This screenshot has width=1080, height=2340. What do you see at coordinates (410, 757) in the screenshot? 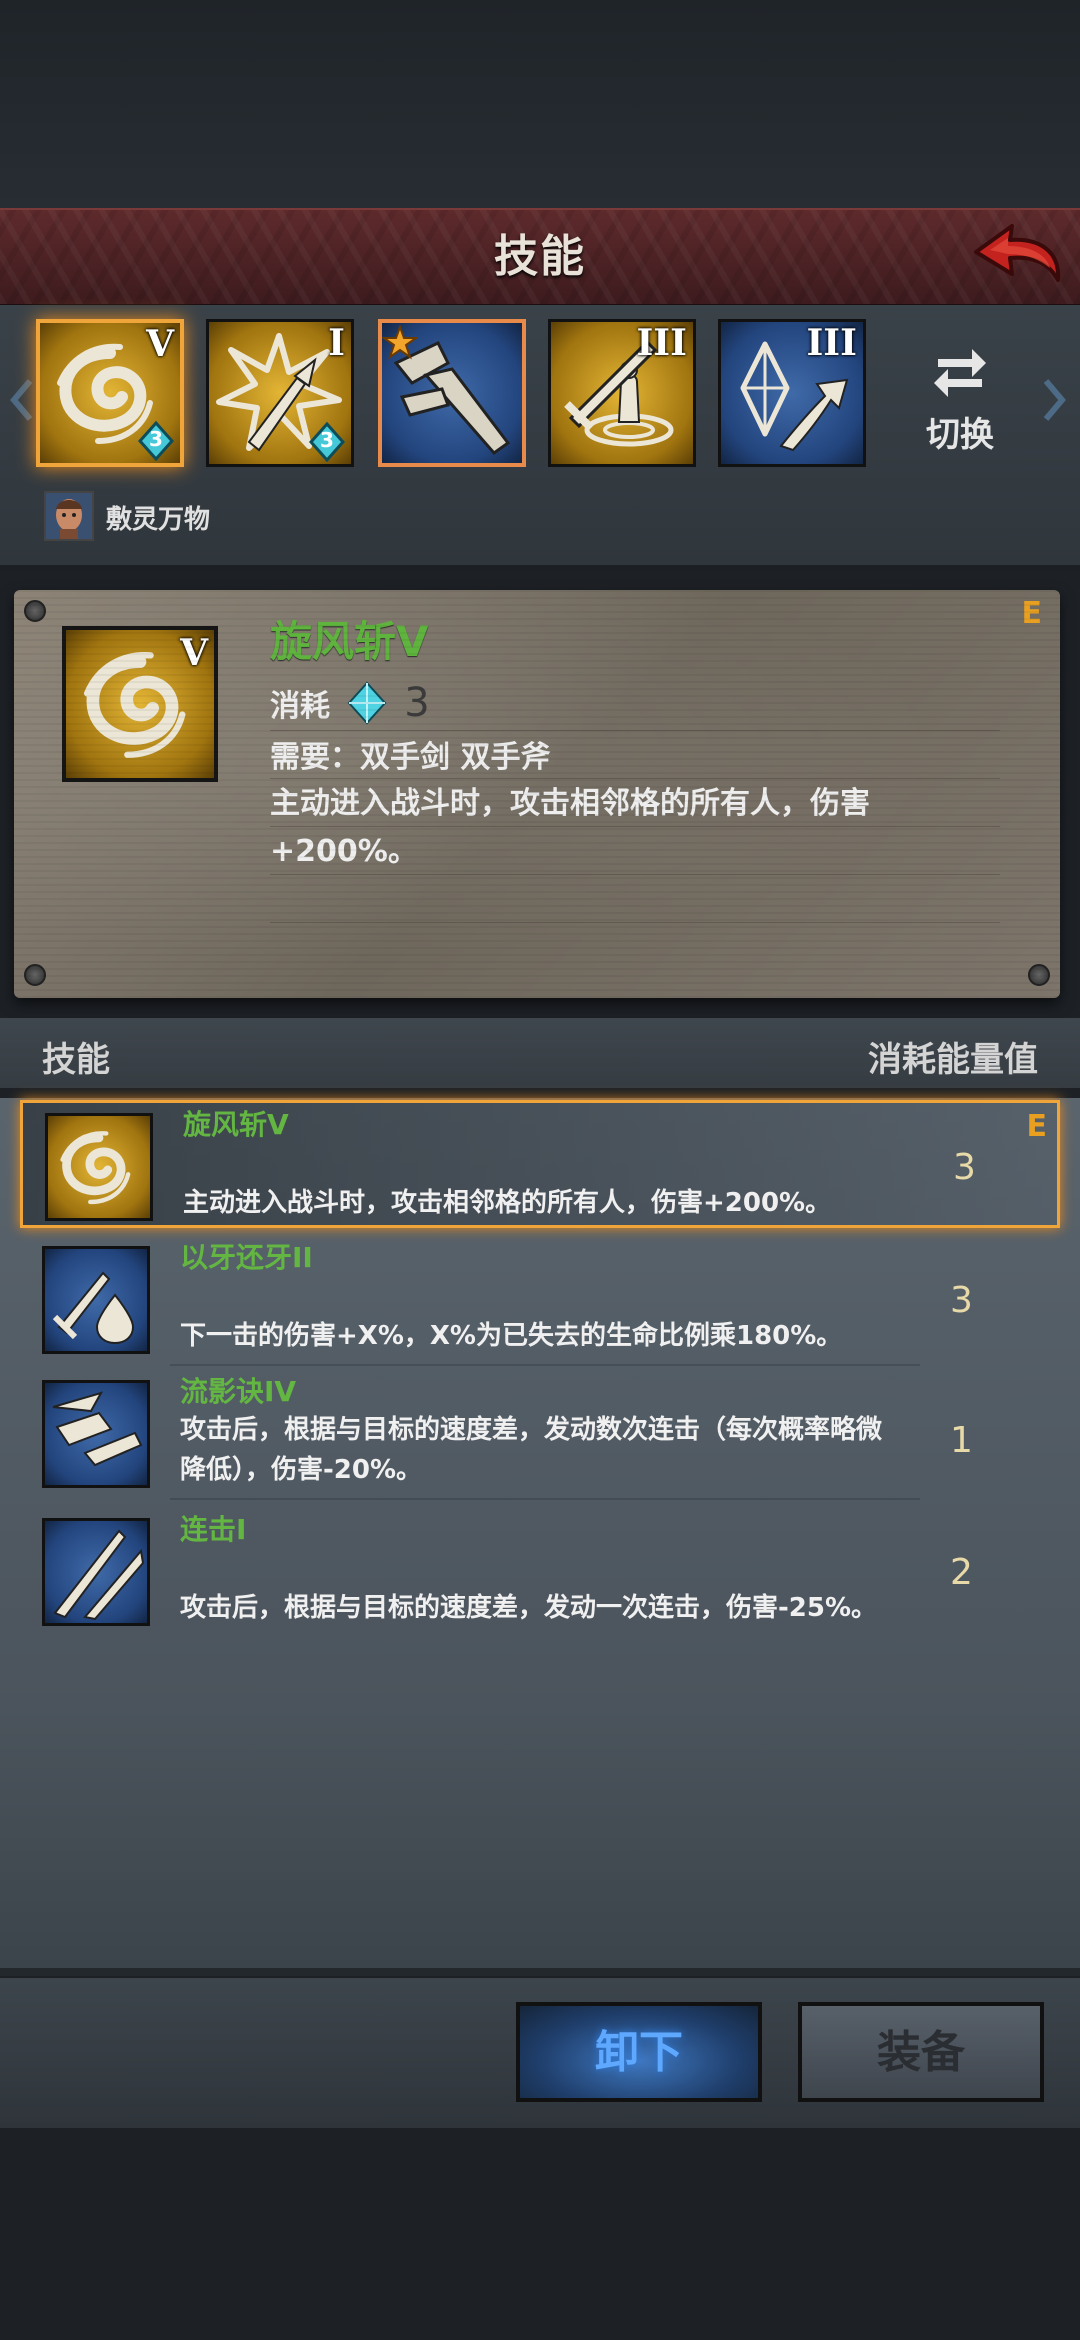
I see `detail-requirement: 需要：双手剑 双手斧` at bounding box center [410, 757].